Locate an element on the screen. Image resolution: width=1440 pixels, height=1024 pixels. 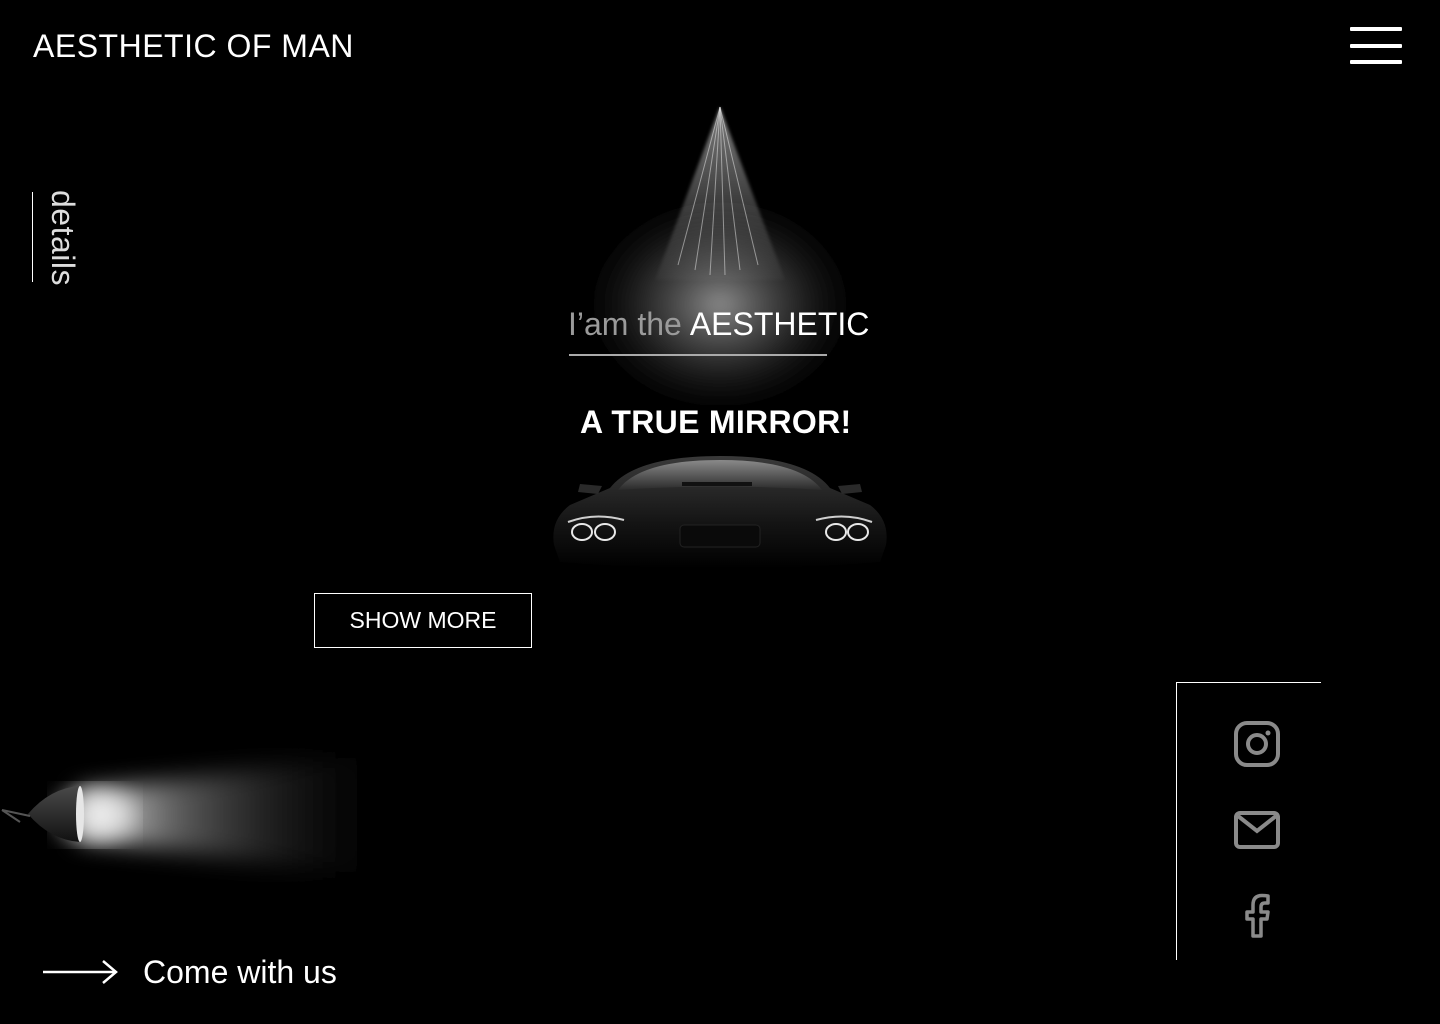
details-divider is located at coordinates (32, 237).